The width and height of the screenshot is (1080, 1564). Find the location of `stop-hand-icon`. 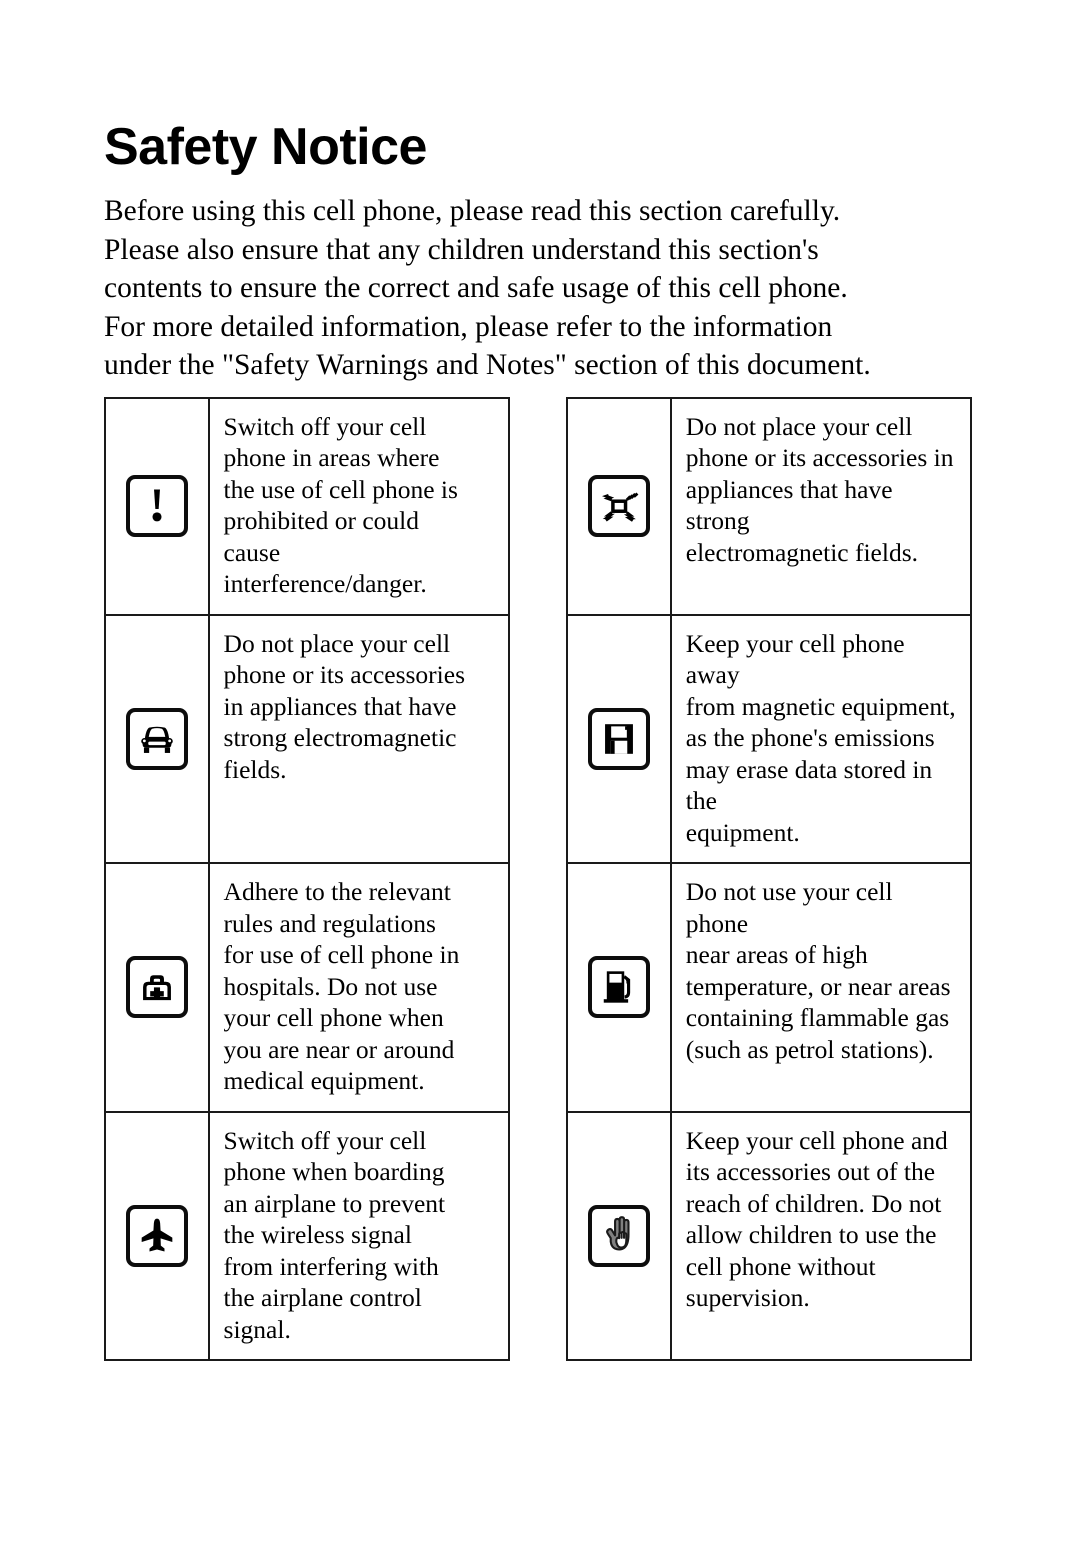

stop-hand-icon is located at coordinates (619, 1235).